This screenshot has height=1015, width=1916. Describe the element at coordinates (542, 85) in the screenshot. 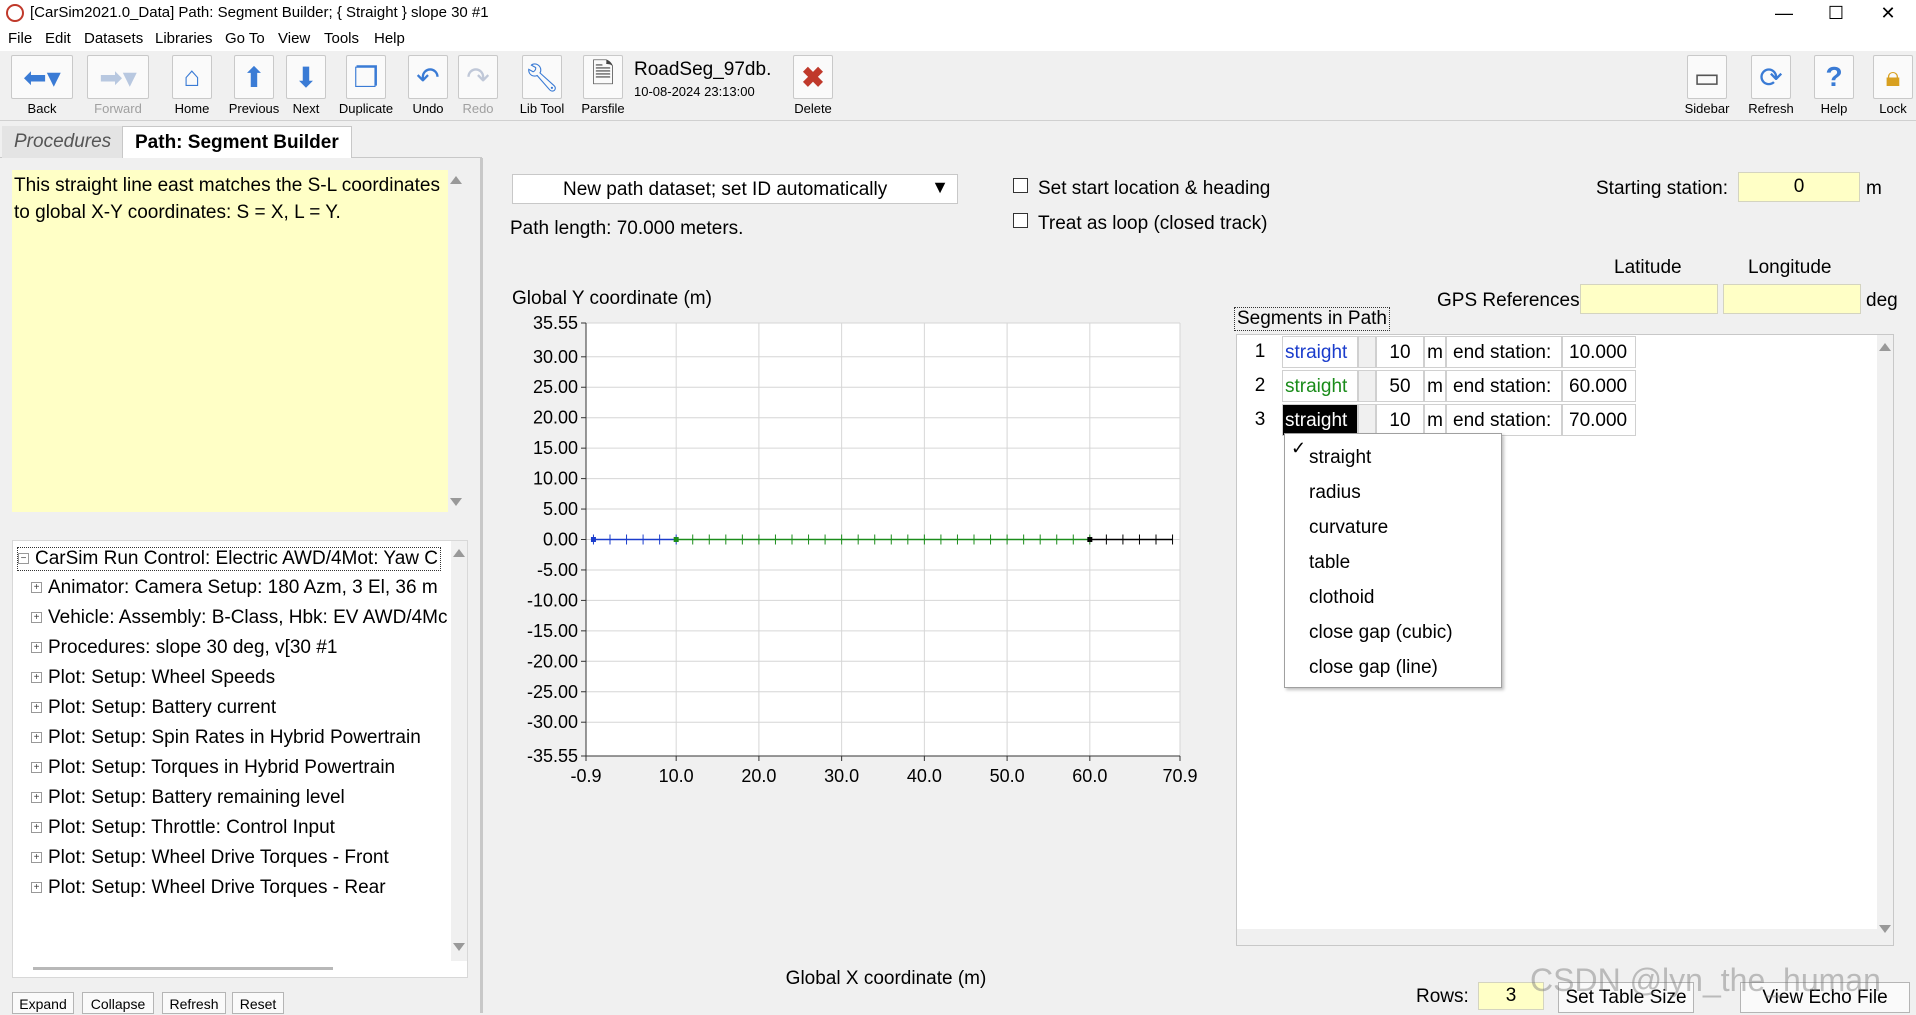

I see `lib-tool-button: 🔧︎ Lib Tool` at that location.